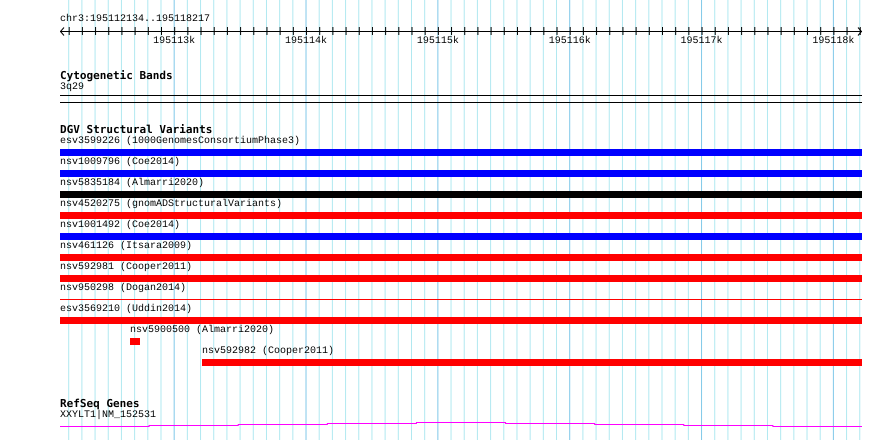 The image size is (890, 440). What do you see at coordinates (126, 247) in the screenshot?
I see `variant-label: nsv461126 (Itsara2009)` at bounding box center [126, 247].